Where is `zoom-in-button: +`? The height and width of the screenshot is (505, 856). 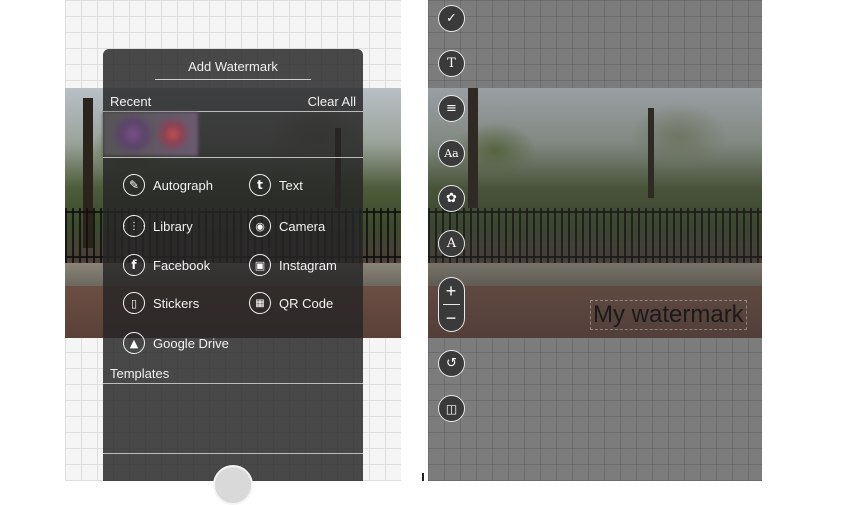 zoom-in-button: + is located at coordinates (451, 291).